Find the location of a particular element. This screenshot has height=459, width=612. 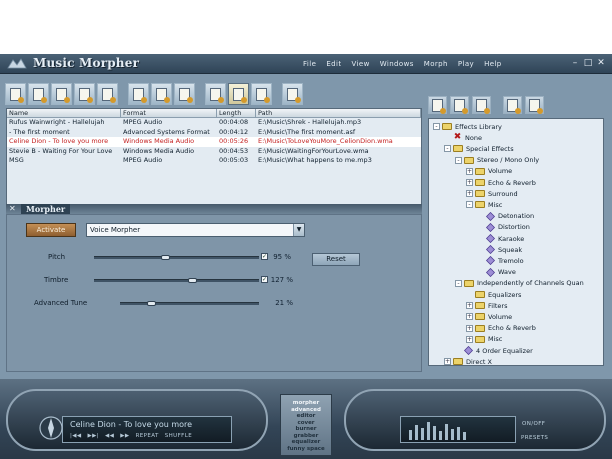

column-header-name: Name is located at coordinates (64, 113).